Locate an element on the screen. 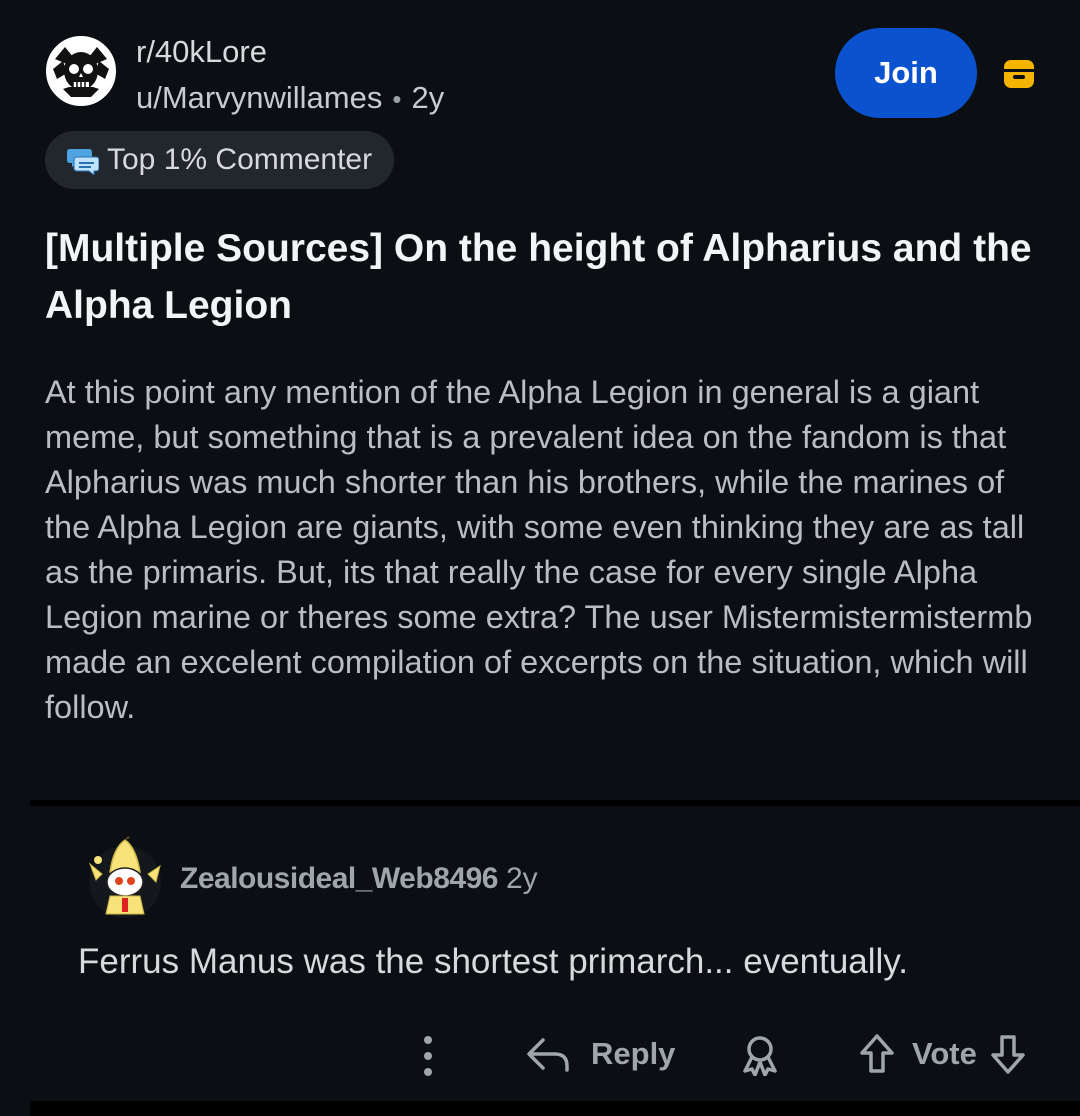  vertical-dots-icon is located at coordinates (428, 1056).